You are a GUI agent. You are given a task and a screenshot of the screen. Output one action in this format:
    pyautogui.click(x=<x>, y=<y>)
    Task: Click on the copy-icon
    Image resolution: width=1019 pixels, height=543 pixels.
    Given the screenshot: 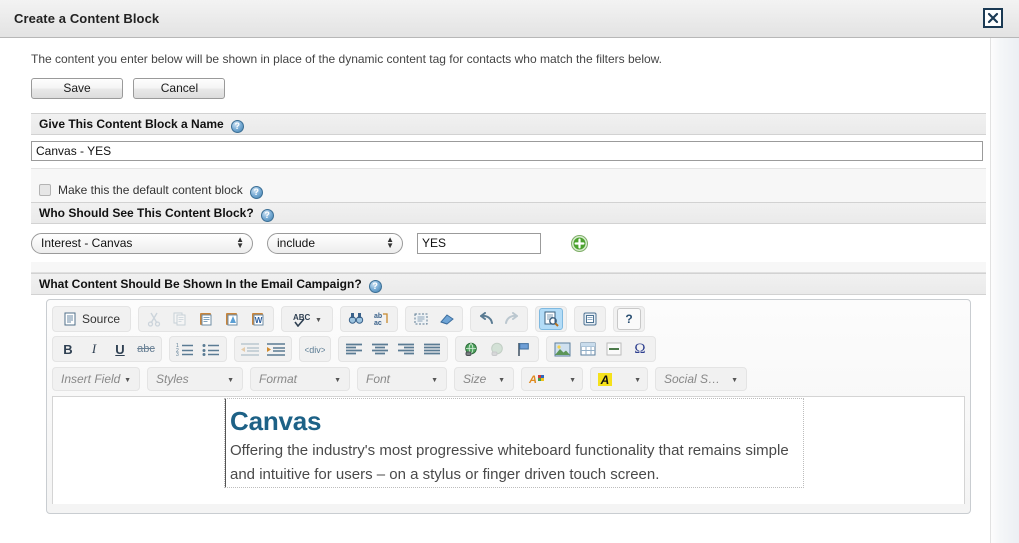 What is the action you would take?
    pyautogui.click(x=180, y=319)
    